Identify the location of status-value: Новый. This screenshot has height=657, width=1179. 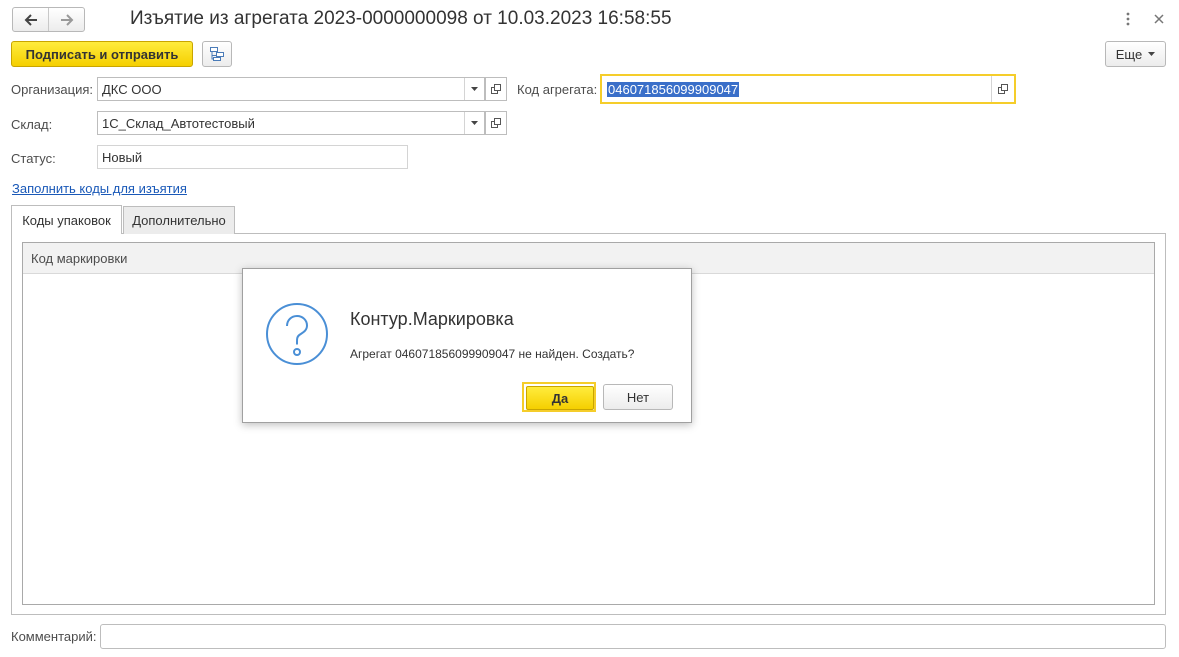
(122, 157).